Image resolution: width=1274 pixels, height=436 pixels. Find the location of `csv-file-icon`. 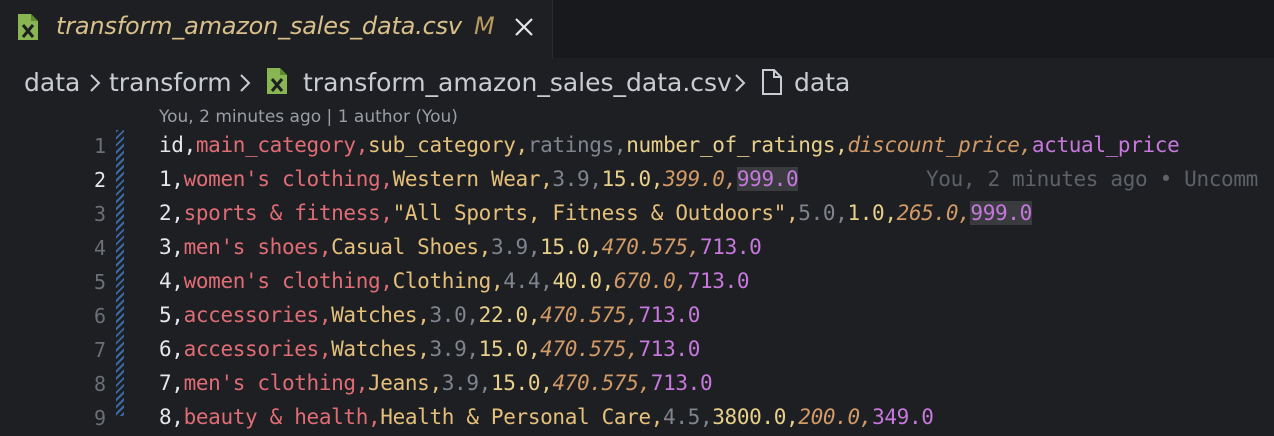

csv-file-icon is located at coordinates (28, 29).